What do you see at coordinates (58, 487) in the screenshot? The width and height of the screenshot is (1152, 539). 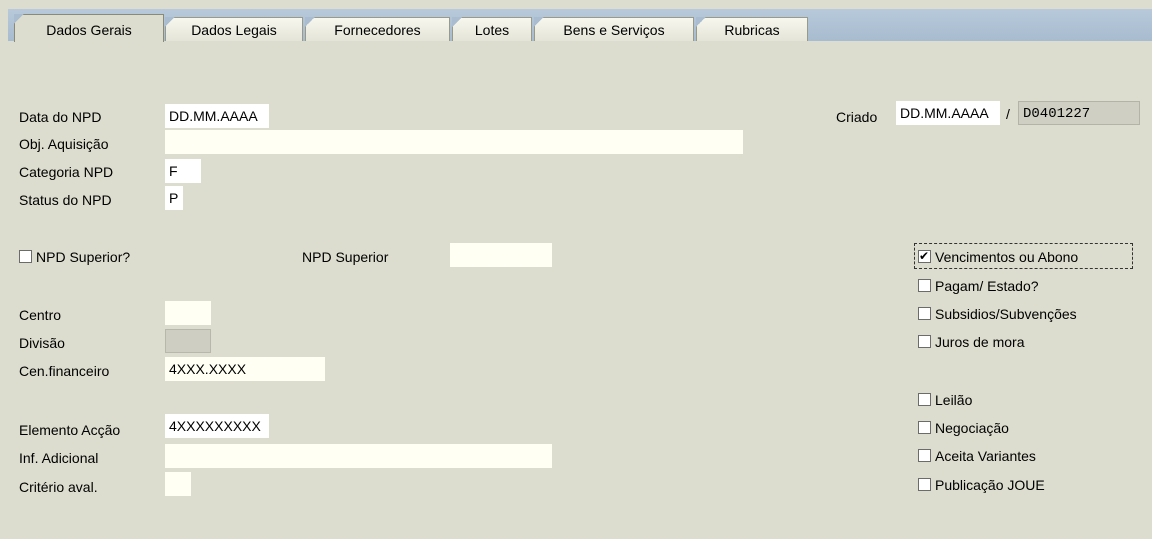 I see `criterio-aval-label: Critério aval.` at bounding box center [58, 487].